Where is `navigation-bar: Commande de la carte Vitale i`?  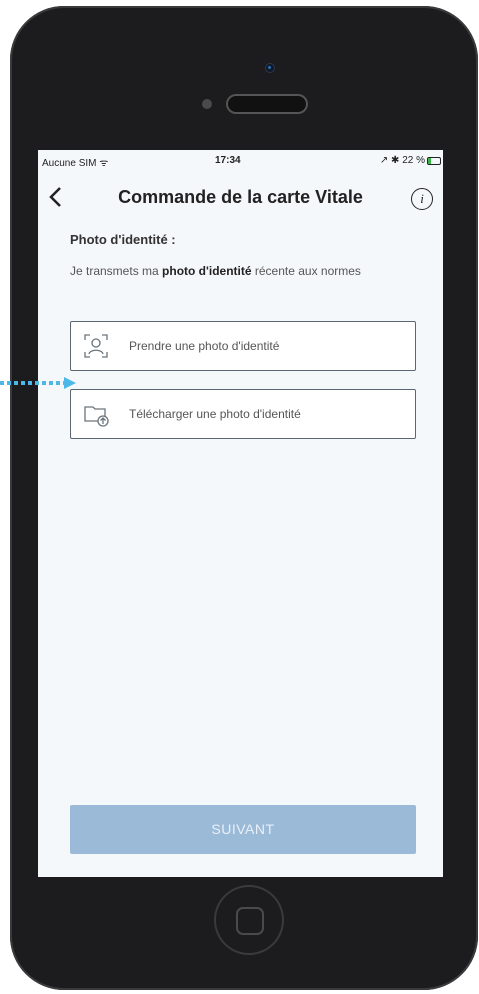 navigation-bar: Commande de la carte Vitale i is located at coordinates (240, 199).